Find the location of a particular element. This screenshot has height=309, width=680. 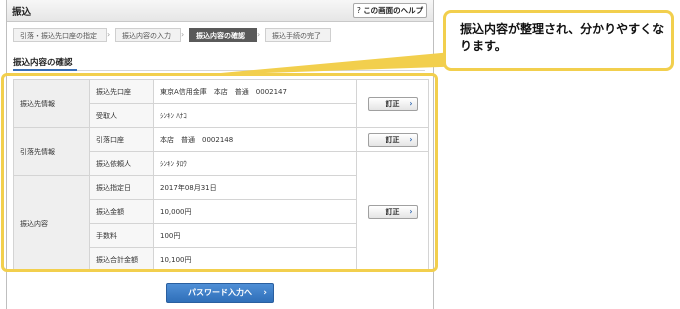

callout-text: 振込内容が整理され、分かりやすくなります。 is located at coordinates (562, 37).